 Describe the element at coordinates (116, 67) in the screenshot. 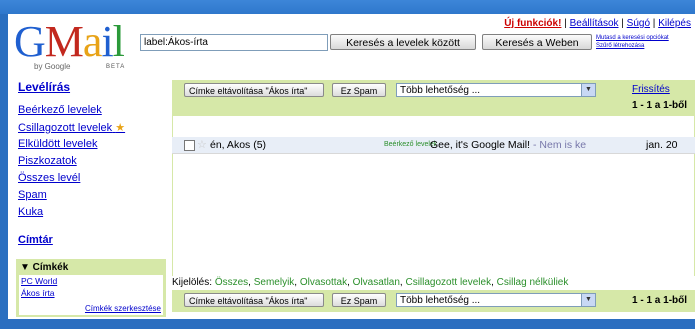

I see `logo-beta: BETA` at that location.